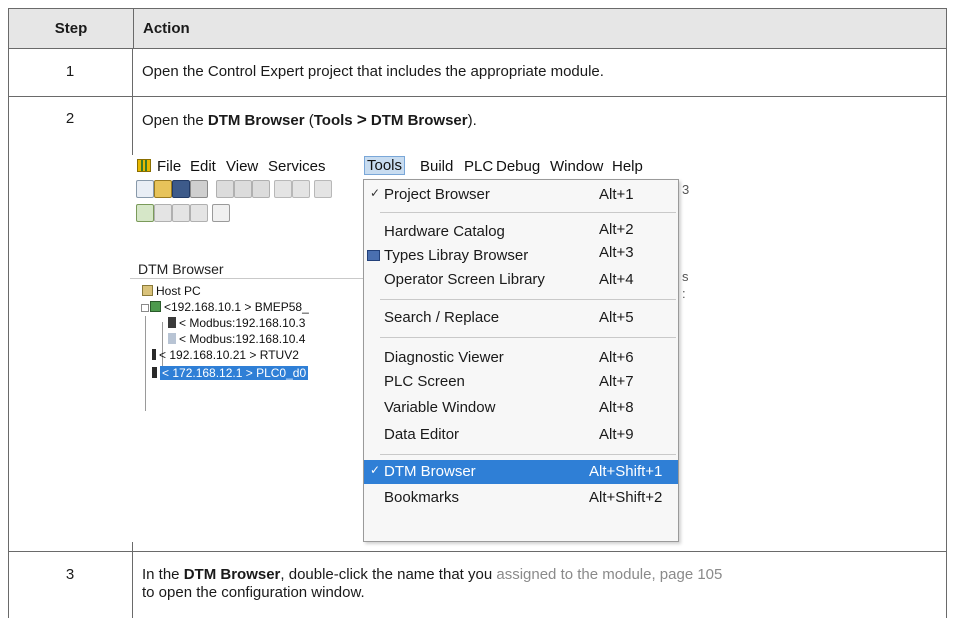 The height and width of the screenshot is (618, 955). What do you see at coordinates (250, 278) in the screenshot?
I see `panel-divider` at bounding box center [250, 278].